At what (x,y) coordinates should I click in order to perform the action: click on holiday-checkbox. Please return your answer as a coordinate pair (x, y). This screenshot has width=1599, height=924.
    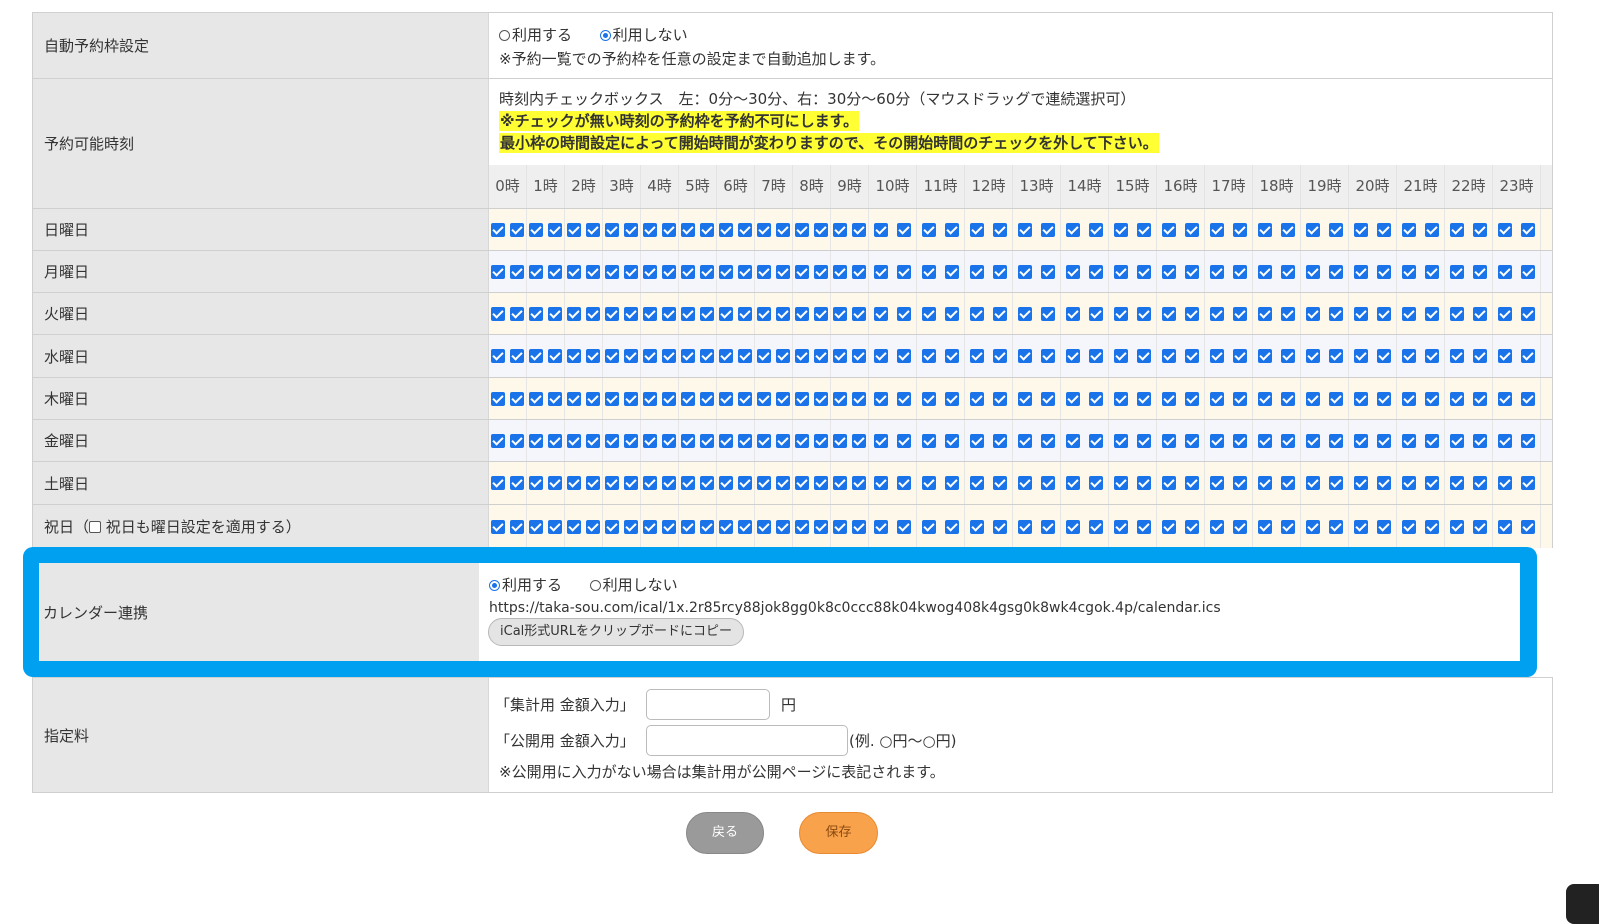
    Looking at the image, I should click on (95, 526).